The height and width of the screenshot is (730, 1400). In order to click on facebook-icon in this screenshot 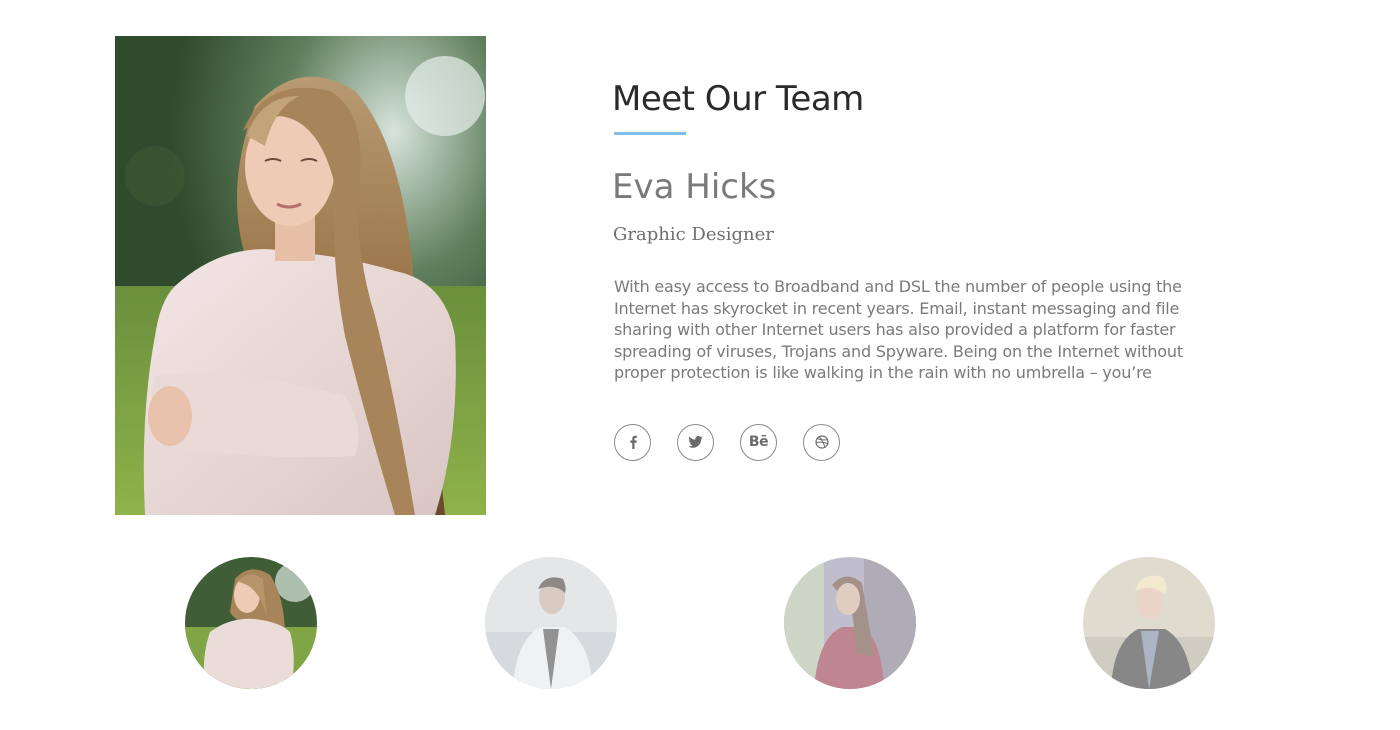, I will do `click(633, 443)`.